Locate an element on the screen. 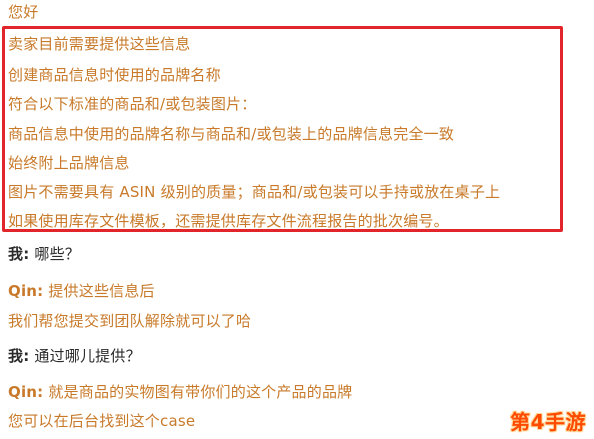 This screenshot has height=439, width=594. message-qin-1: Qin: 提供这些信息后 is located at coordinates (81, 291).